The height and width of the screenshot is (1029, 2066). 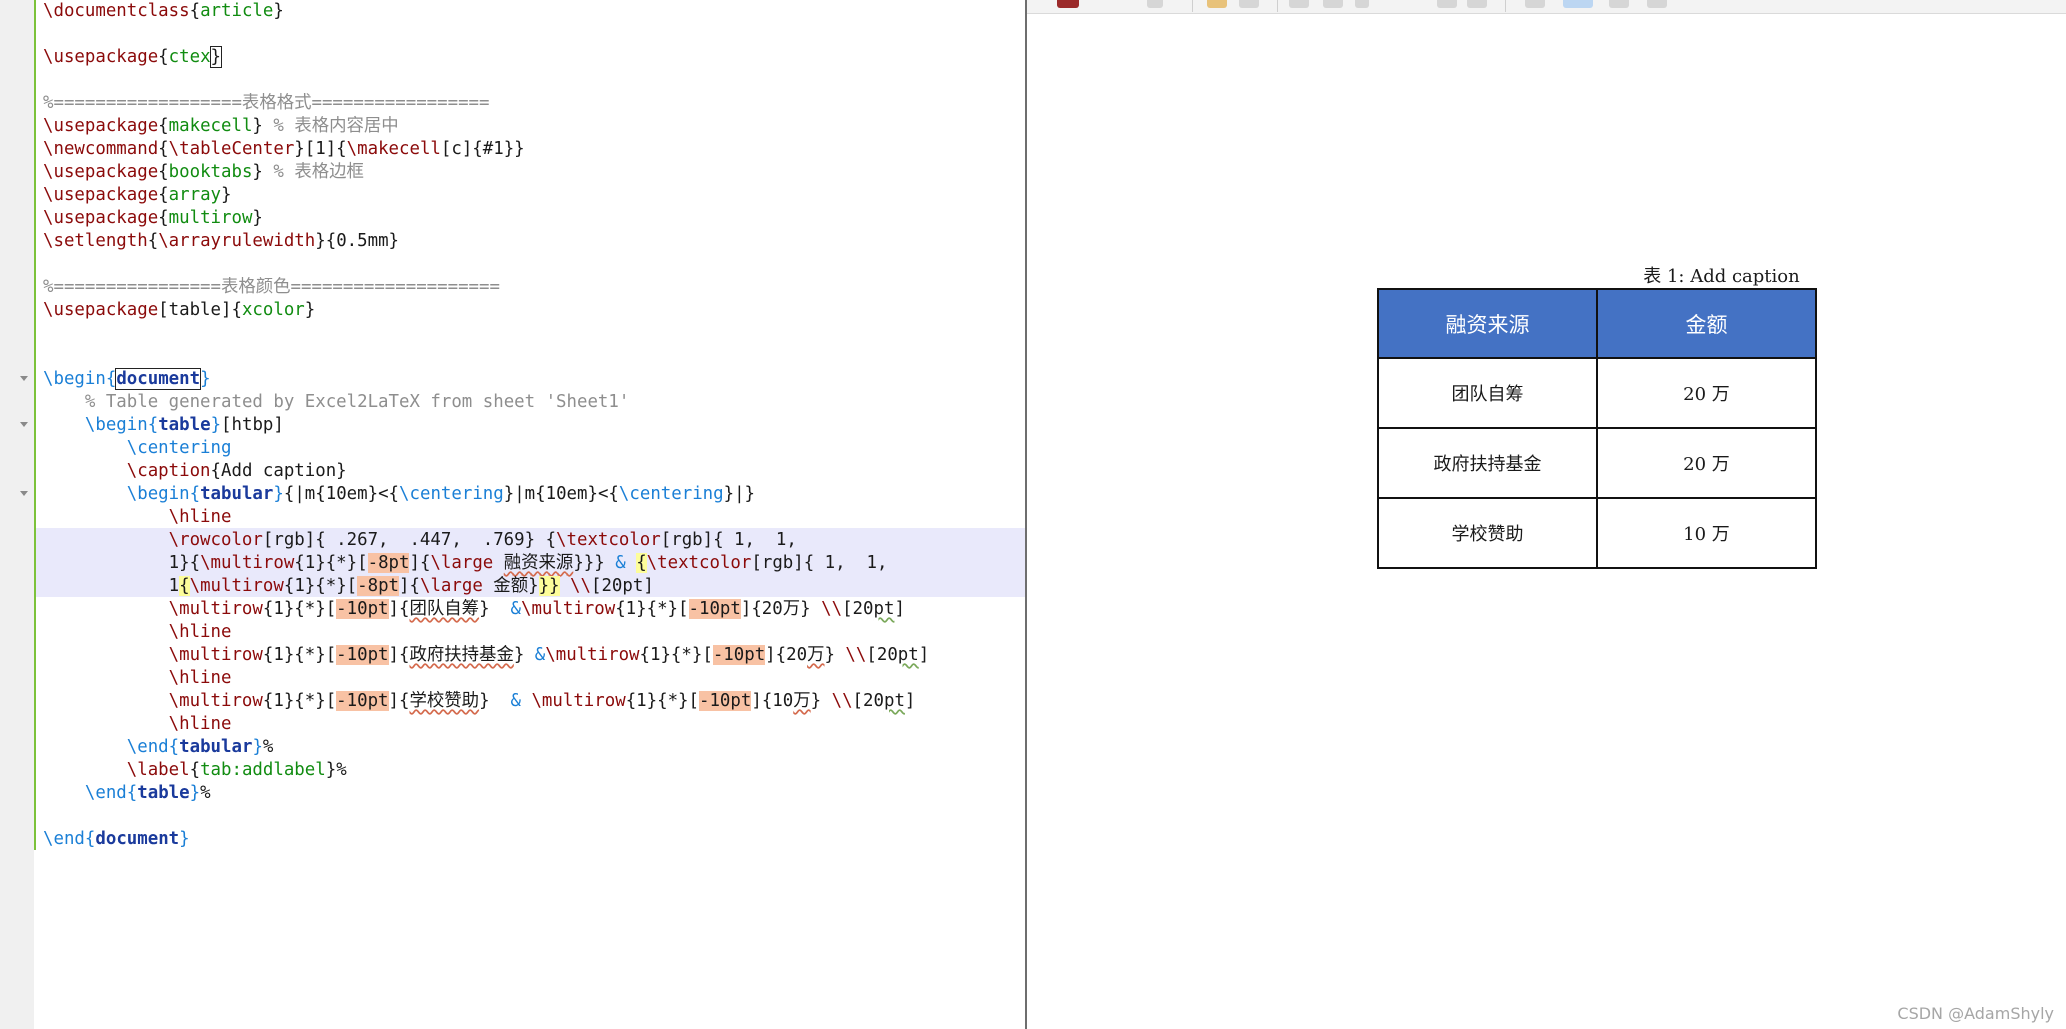 What do you see at coordinates (179, 448) in the screenshot?
I see `latex-environment-keyword: \centering` at bounding box center [179, 448].